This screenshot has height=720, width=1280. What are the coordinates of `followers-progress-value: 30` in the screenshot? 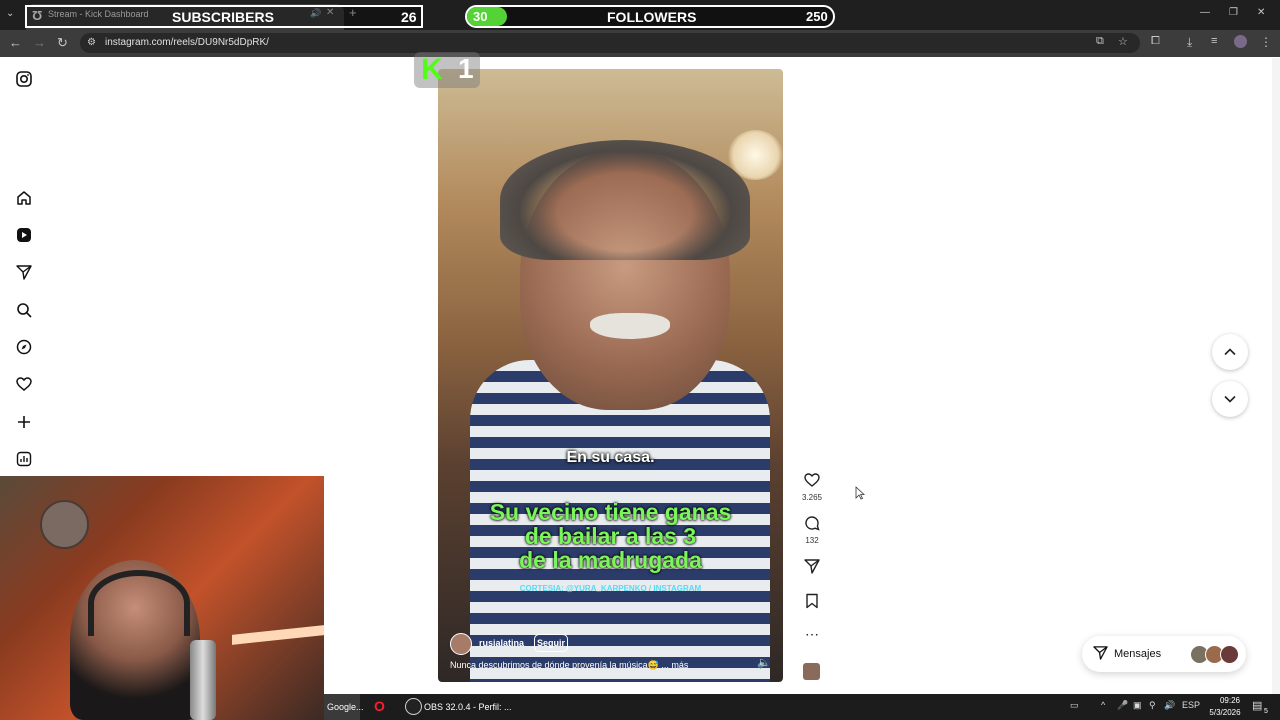 It's located at (480, 16).